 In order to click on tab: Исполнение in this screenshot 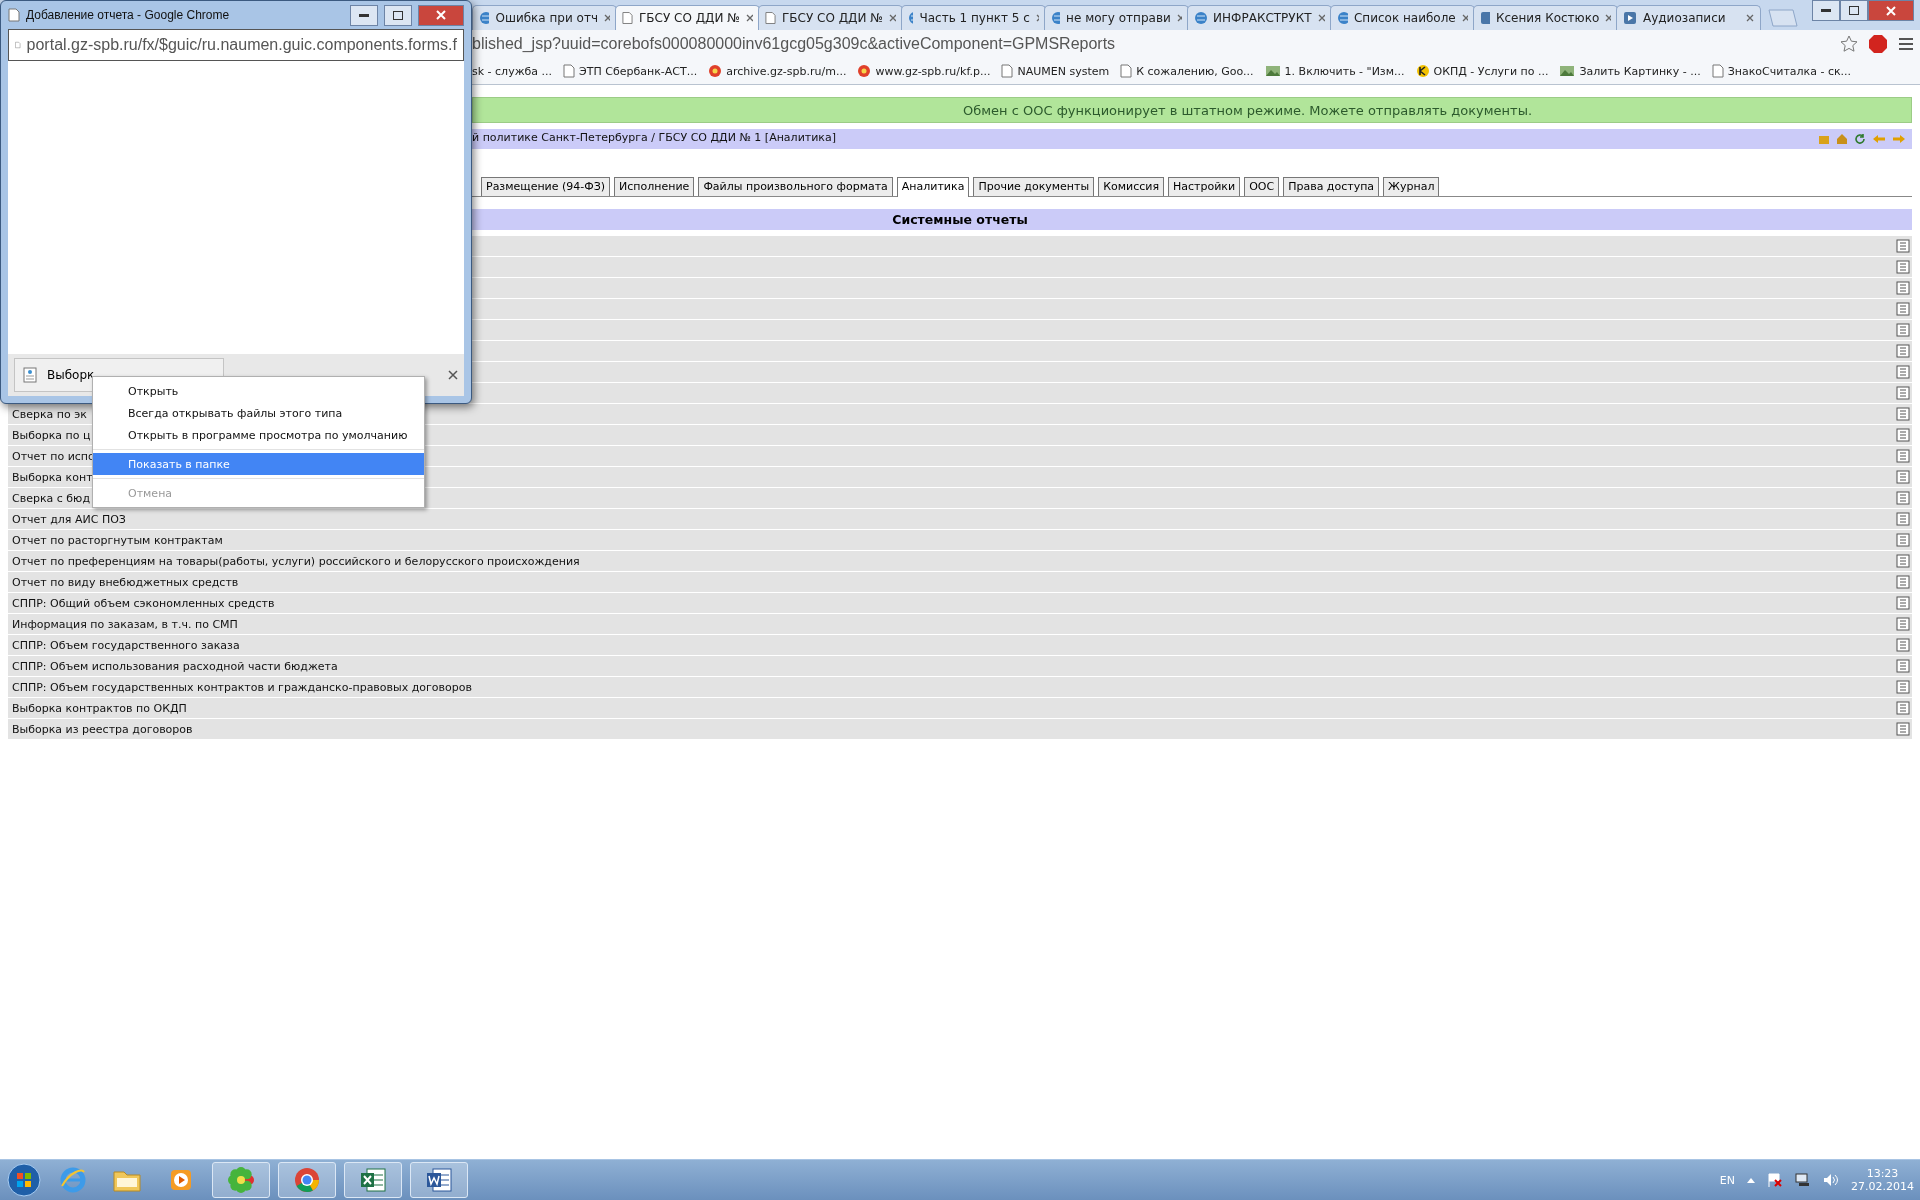, I will do `click(654, 186)`.